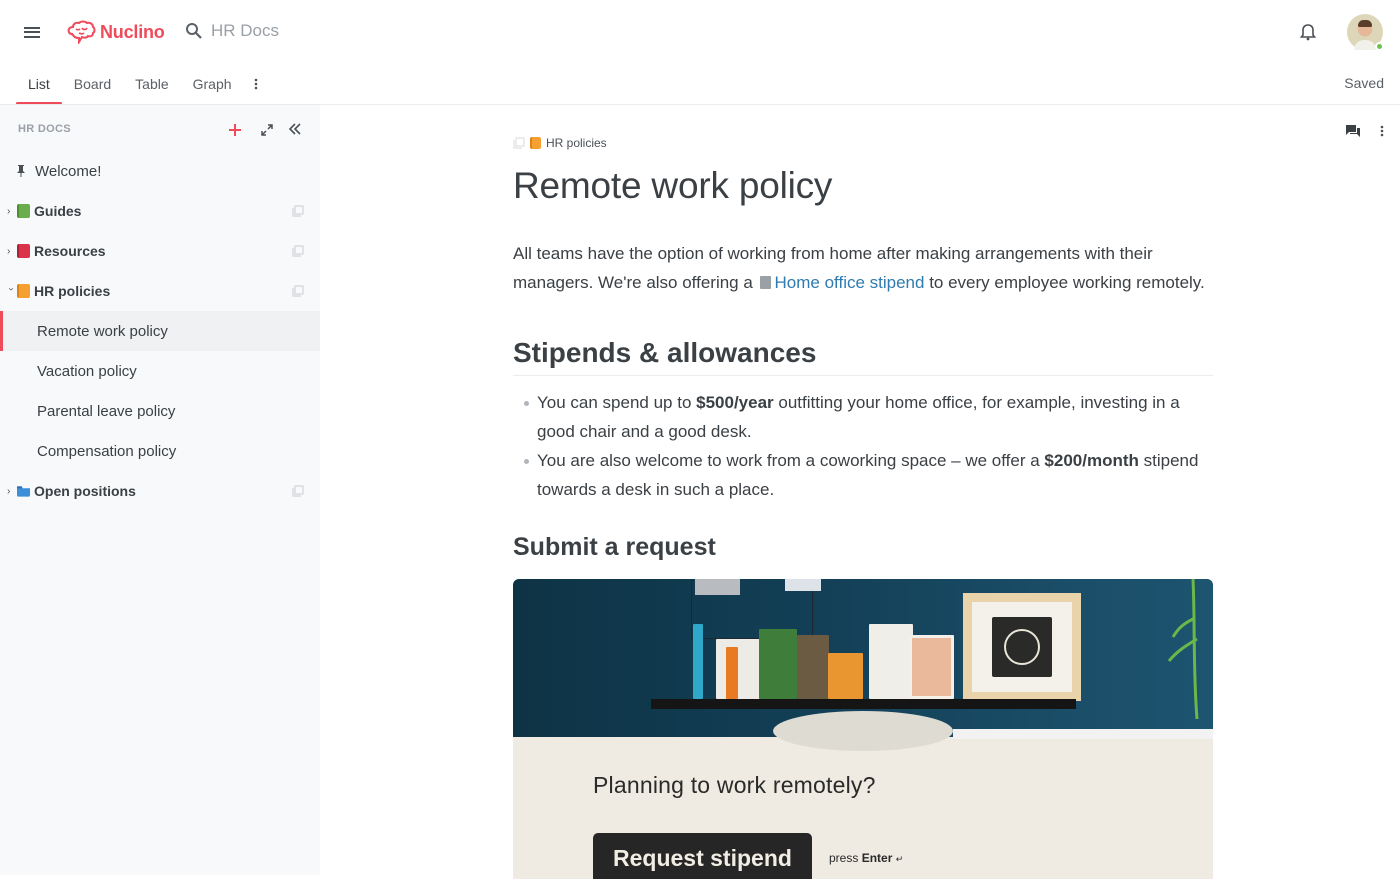  Describe the element at coordinates (614, 547) in the screenshot. I see `section-heading-submit: Submit a request` at that location.